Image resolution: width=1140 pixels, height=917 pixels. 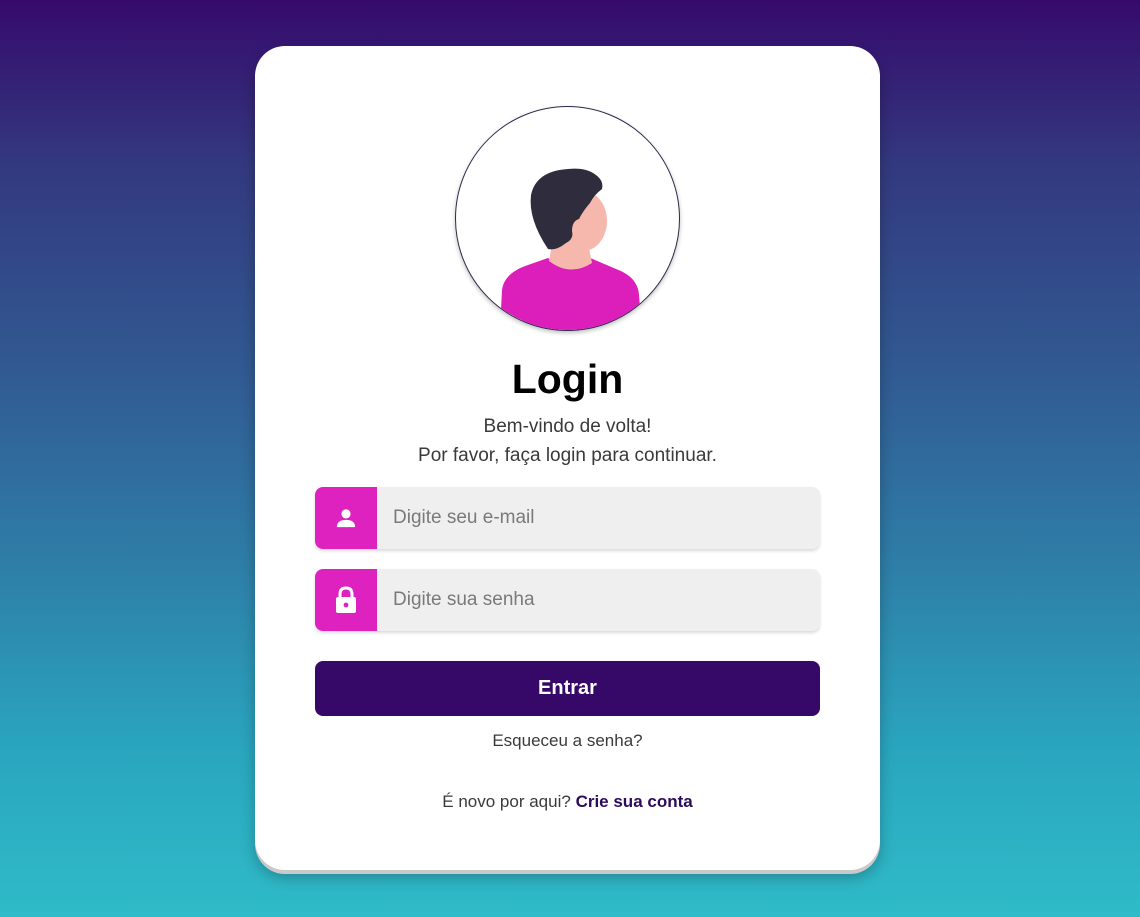 What do you see at coordinates (346, 600) in the screenshot?
I see `lock-icon` at bounding box center [346, 600].